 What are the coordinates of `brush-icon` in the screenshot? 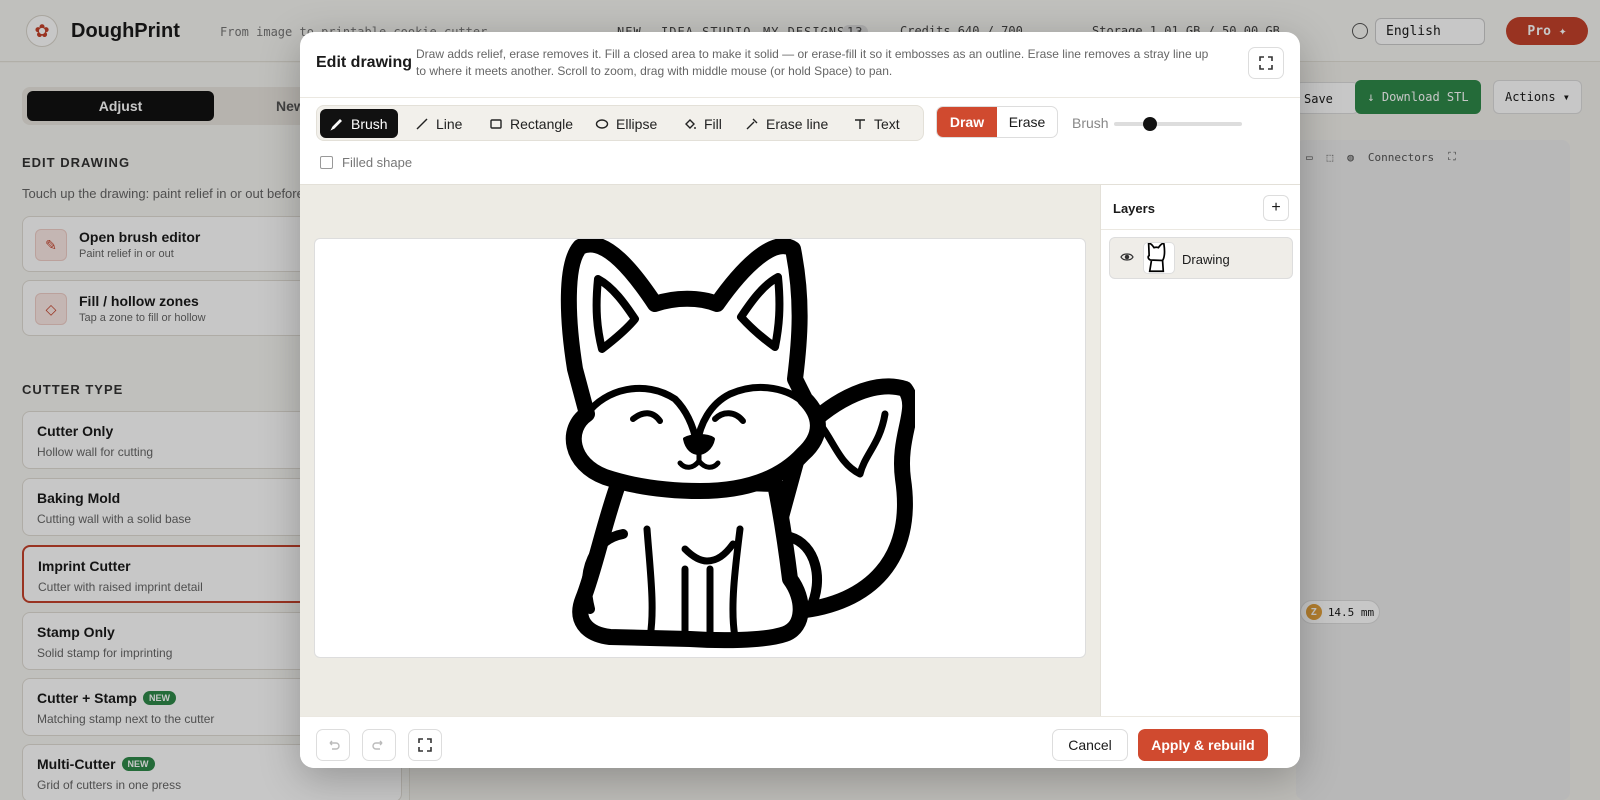 It's located at (336, 124).